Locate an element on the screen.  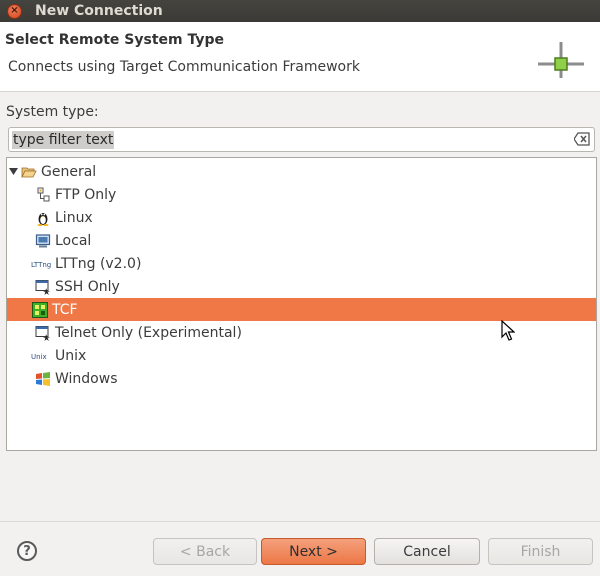
tree-item-label: FTP Only is located at coordinates (86, 194).